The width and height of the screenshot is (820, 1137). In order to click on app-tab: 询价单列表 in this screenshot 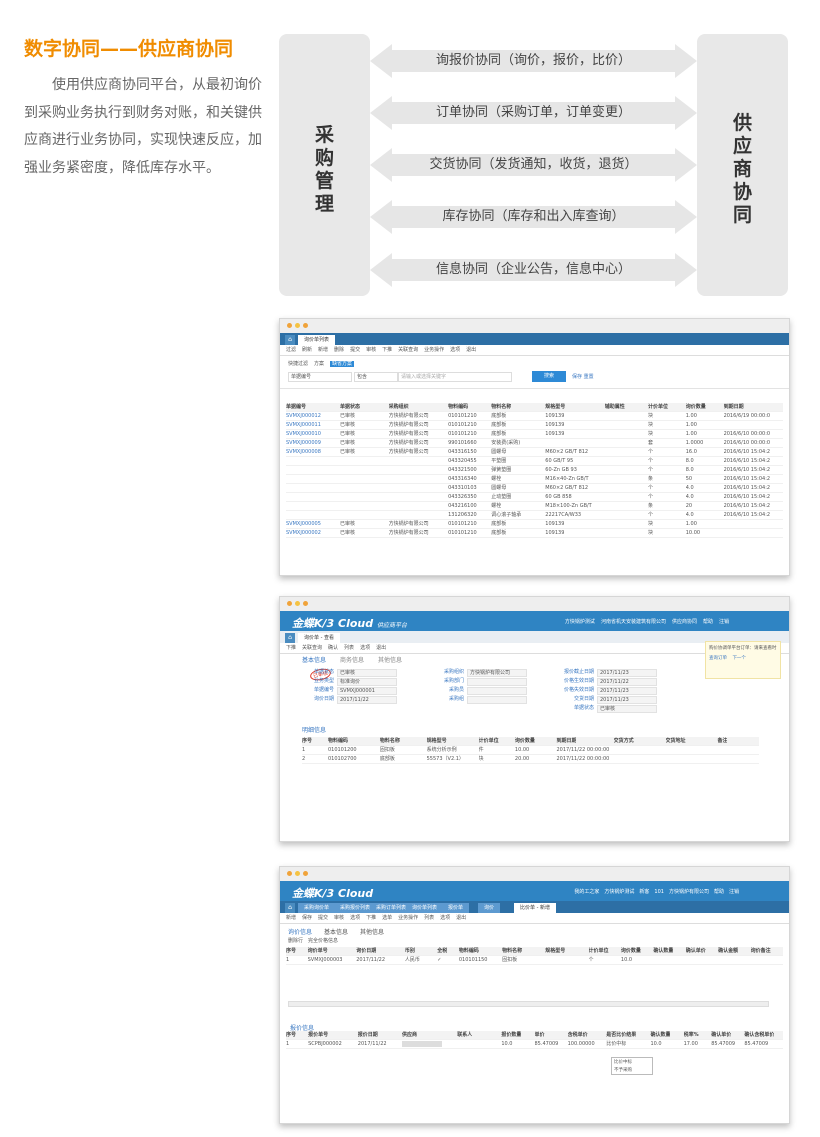, I will do `click(425, 908)`.